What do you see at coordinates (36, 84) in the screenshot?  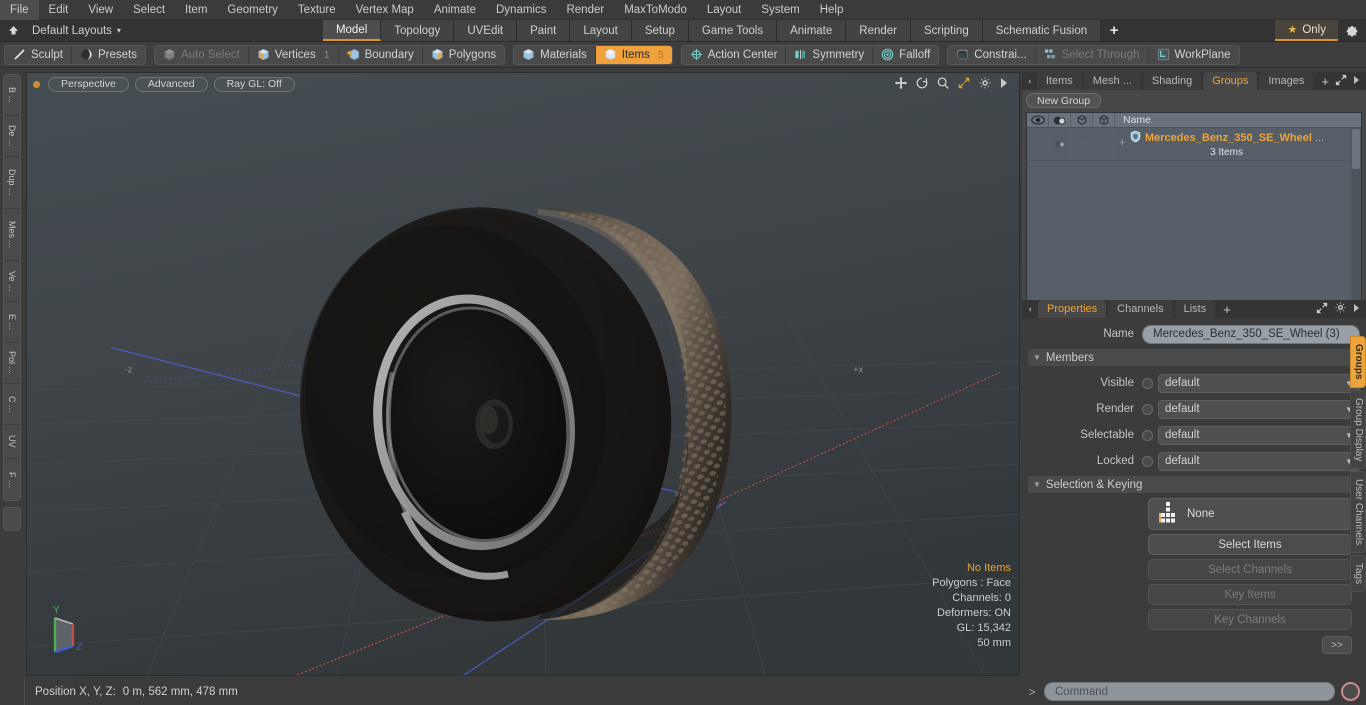 I see `viewport-menu-dot` at bounding box center [36, 84].